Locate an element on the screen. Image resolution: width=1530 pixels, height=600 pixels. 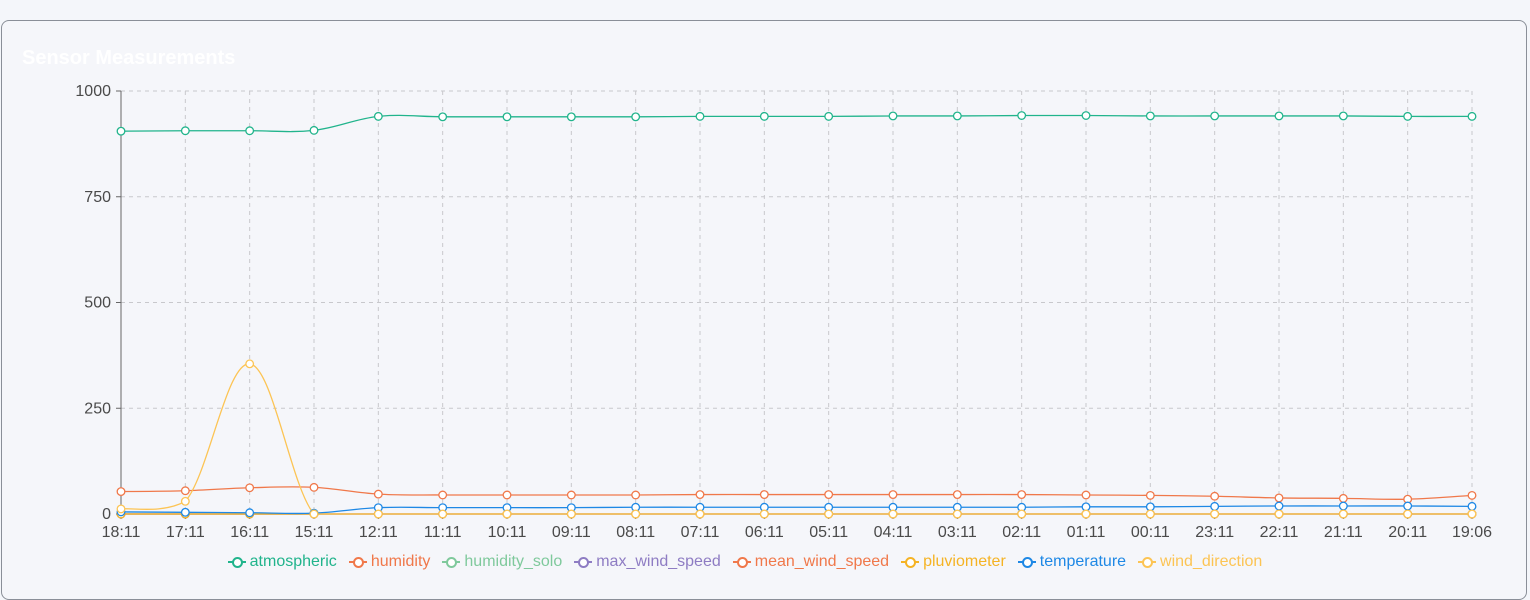
x-tick-label: 18:11 is located at coordinates (121, 532).